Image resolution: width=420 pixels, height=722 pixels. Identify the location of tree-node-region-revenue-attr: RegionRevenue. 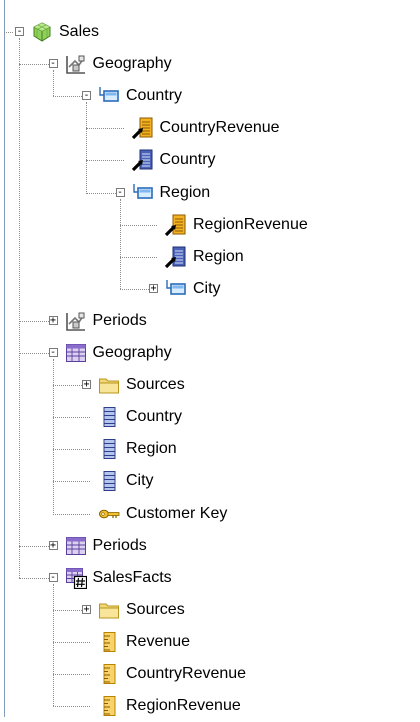
(210, 225).